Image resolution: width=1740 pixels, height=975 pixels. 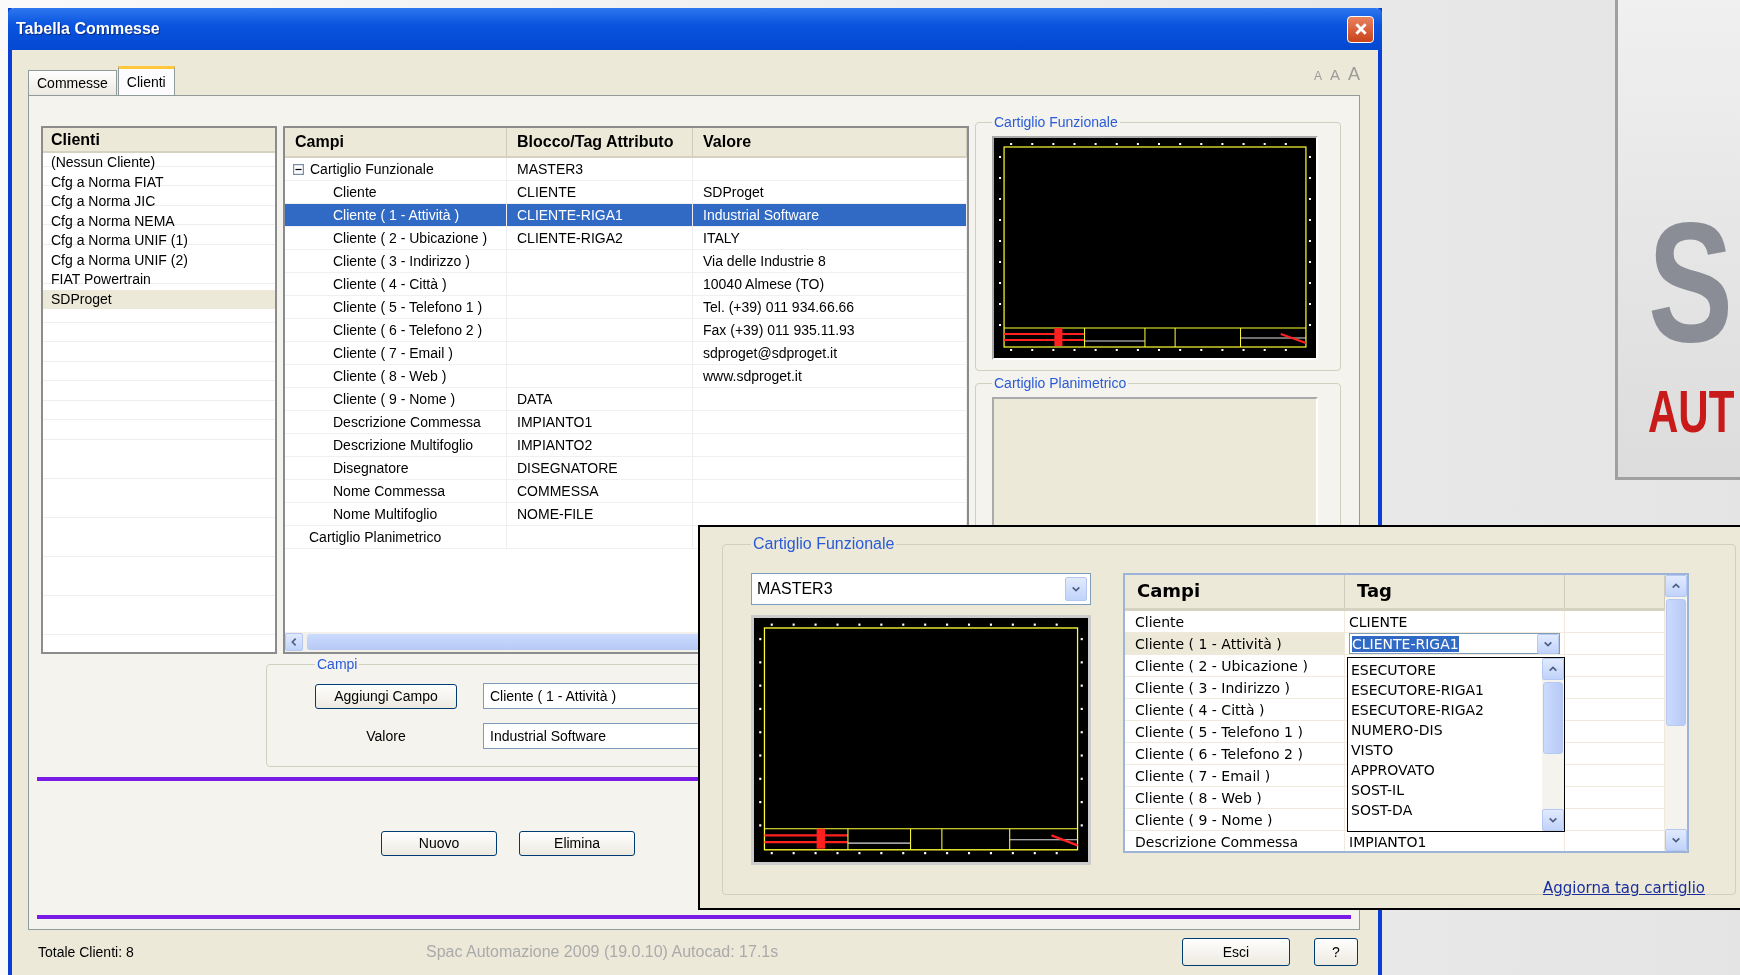 What do you see at coordinates (1445, 690) in the screenshot?
I see `dropdown-option: ESECUTORE-RIGA1` at bounding box center [1445, 690].